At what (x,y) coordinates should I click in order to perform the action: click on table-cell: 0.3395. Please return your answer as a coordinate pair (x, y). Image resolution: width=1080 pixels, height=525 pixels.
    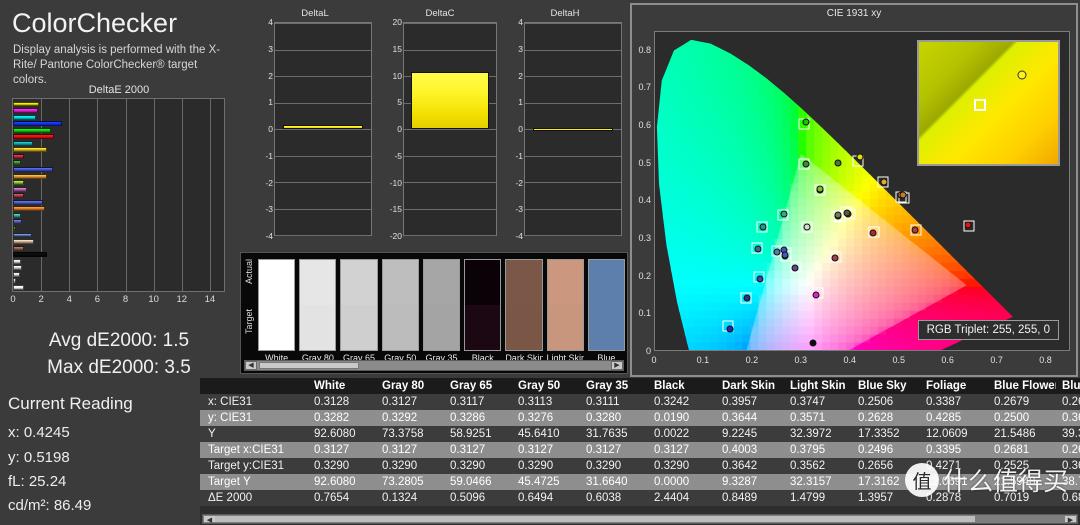
    Looking at the image, I should click on (954, 450).